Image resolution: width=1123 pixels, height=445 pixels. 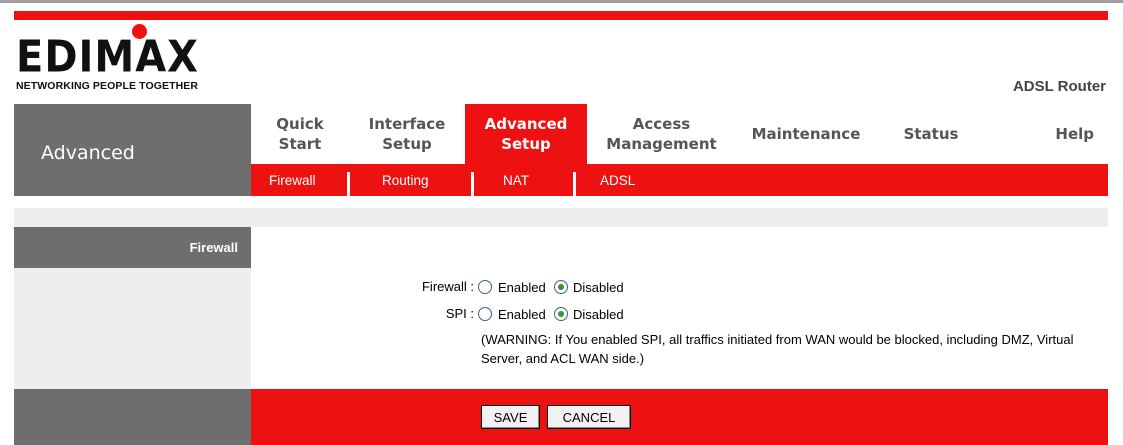 I want to click on firewall-enabled-radio, so click(x=485, y=287).